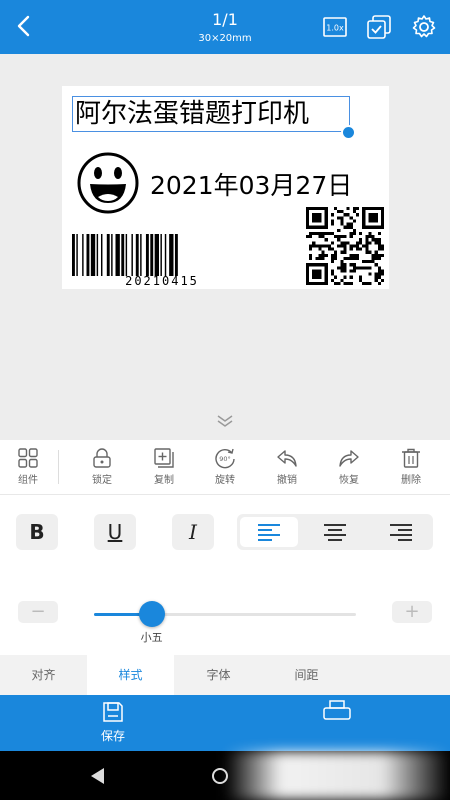 Image resolution: width=450 pixels, height=800 pixels. I want to click on rotate-degree: 90°, so click(225, 459).